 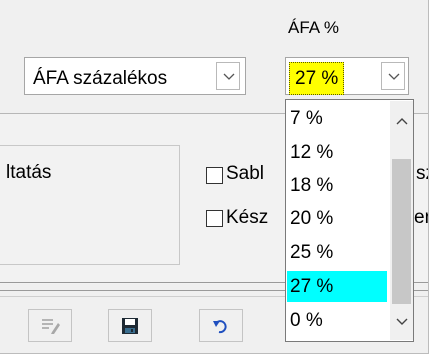 What do you see at coordinates (347, 76) in the screenshot?
I see `vat-rate-select: 27 %` at bounding box center [347, 76].